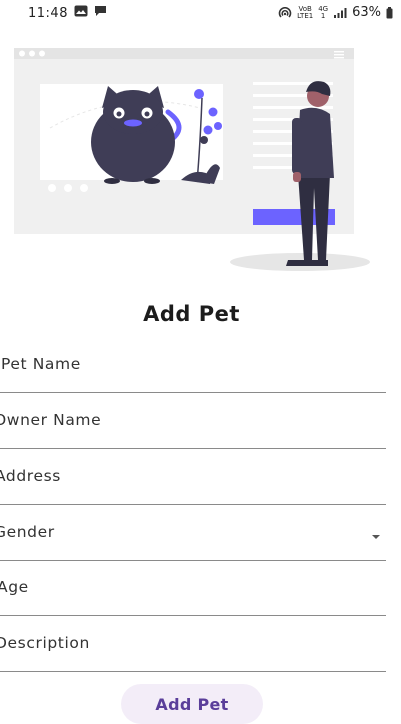 The image size is (401, 724). Describe the element at coordinates (340, 12) in the screenshot. I see `signal-strength-icon` at that location.